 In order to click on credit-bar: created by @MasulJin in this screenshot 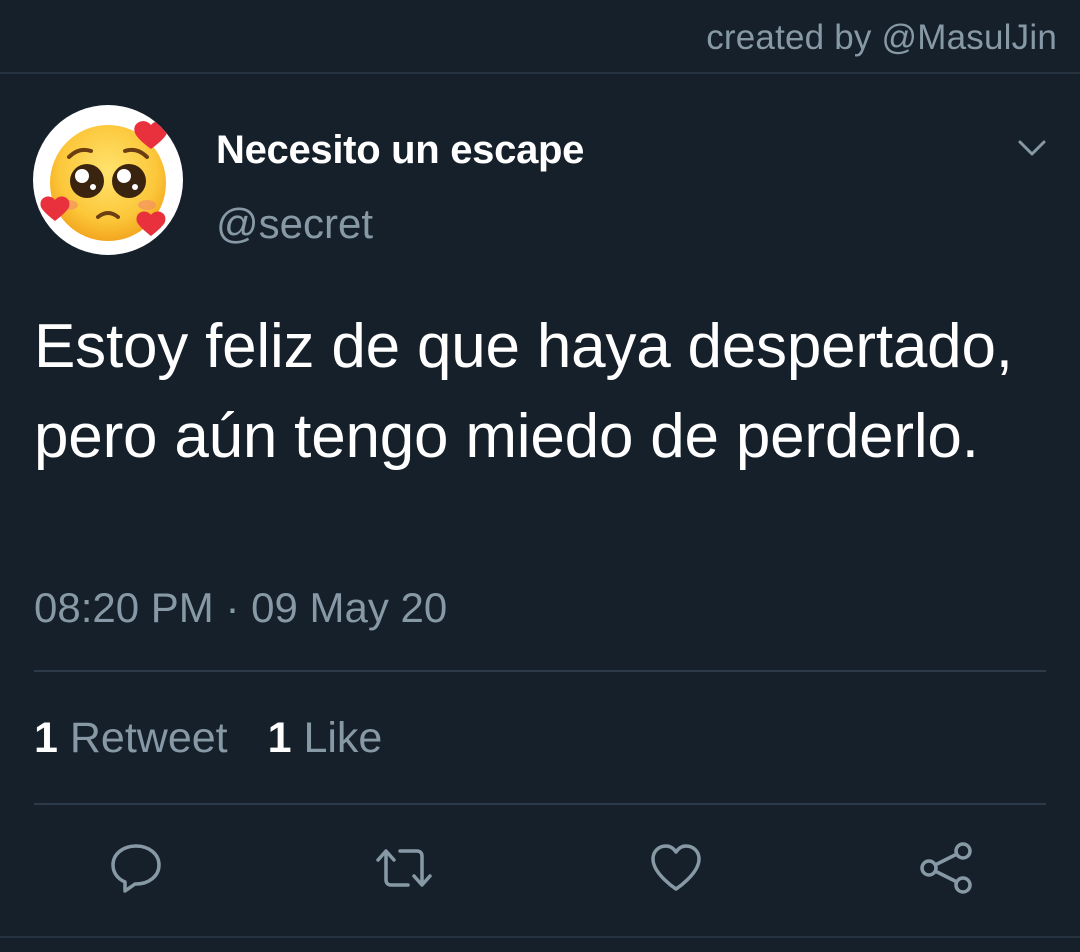, I will do `click(540, 37)`.